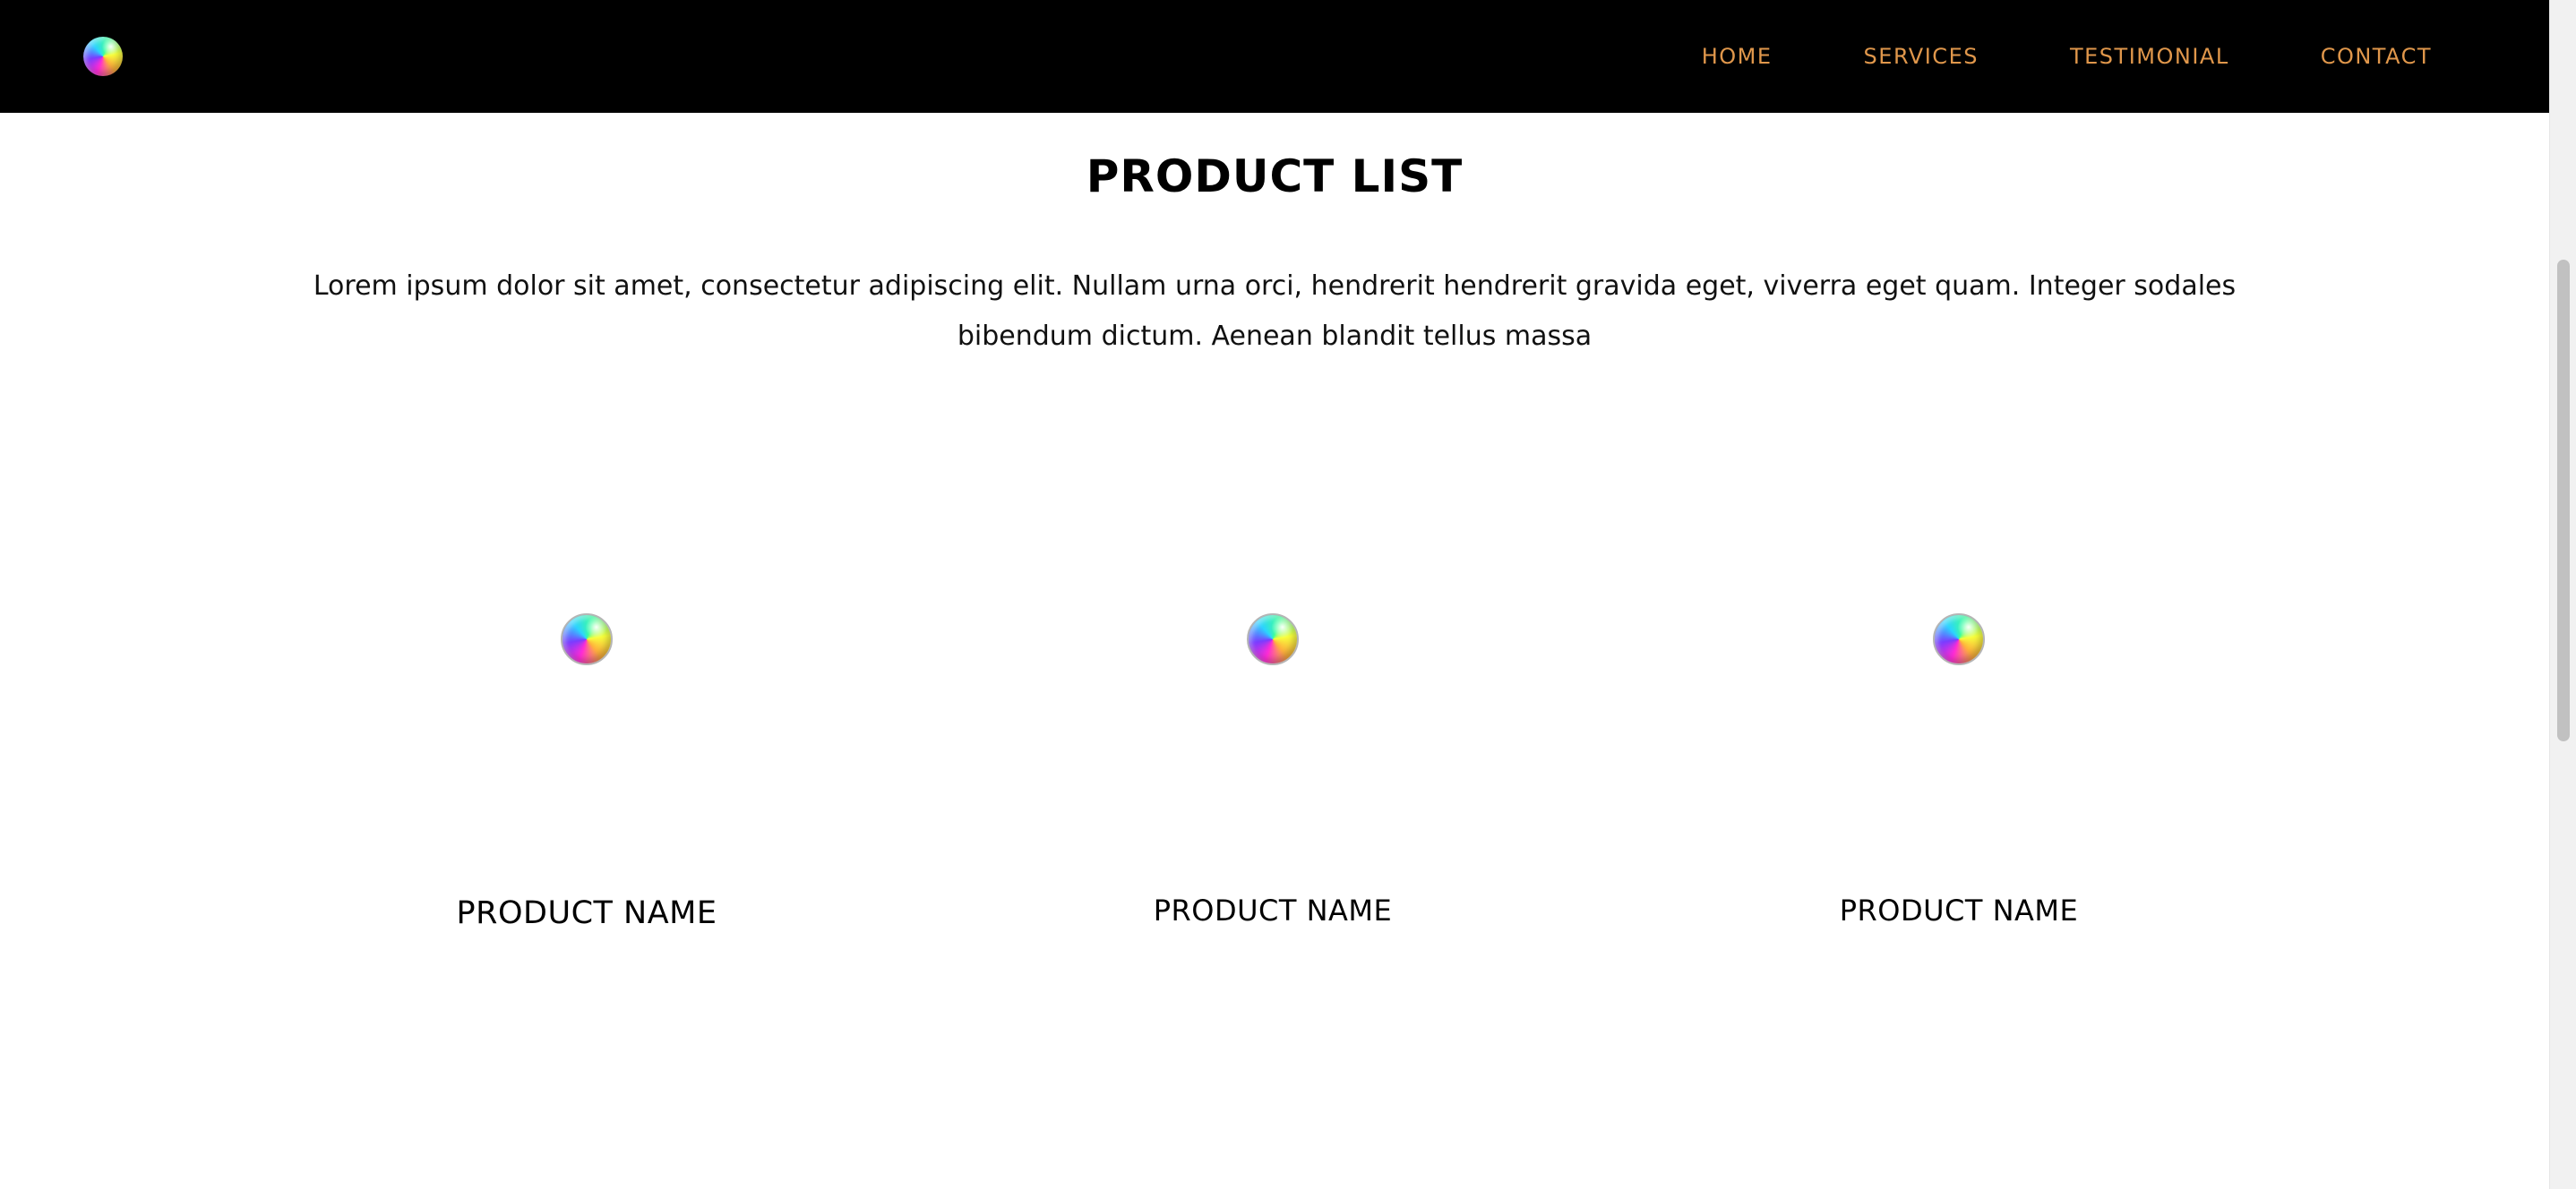 This screenshot has height=1189, width=2576. What do you see at coordinates (2149, 56) in the screenshot?
I see `nav-link-testimonial: TESTIMONIAL` at bounding box center [2149, 56].